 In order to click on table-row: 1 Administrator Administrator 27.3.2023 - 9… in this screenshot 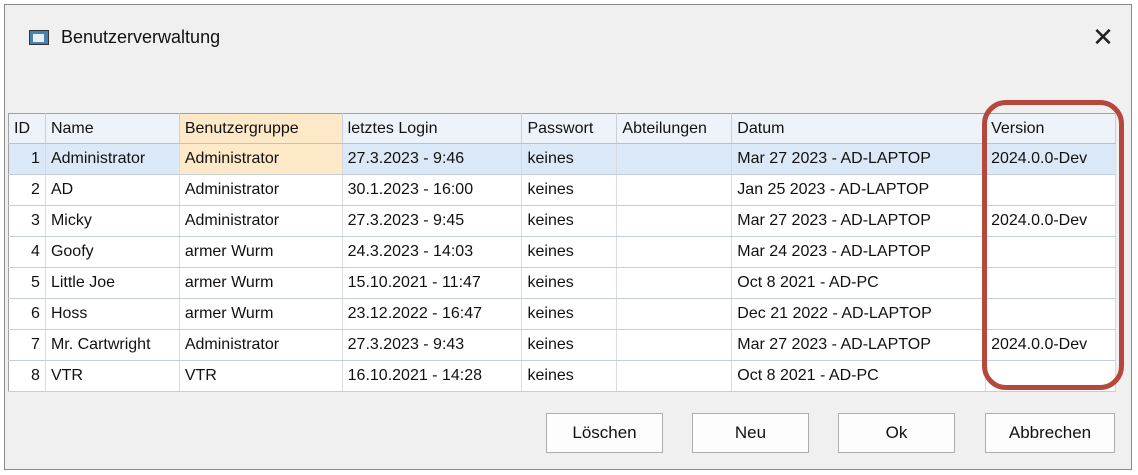, I will do `click(562, 159)`.